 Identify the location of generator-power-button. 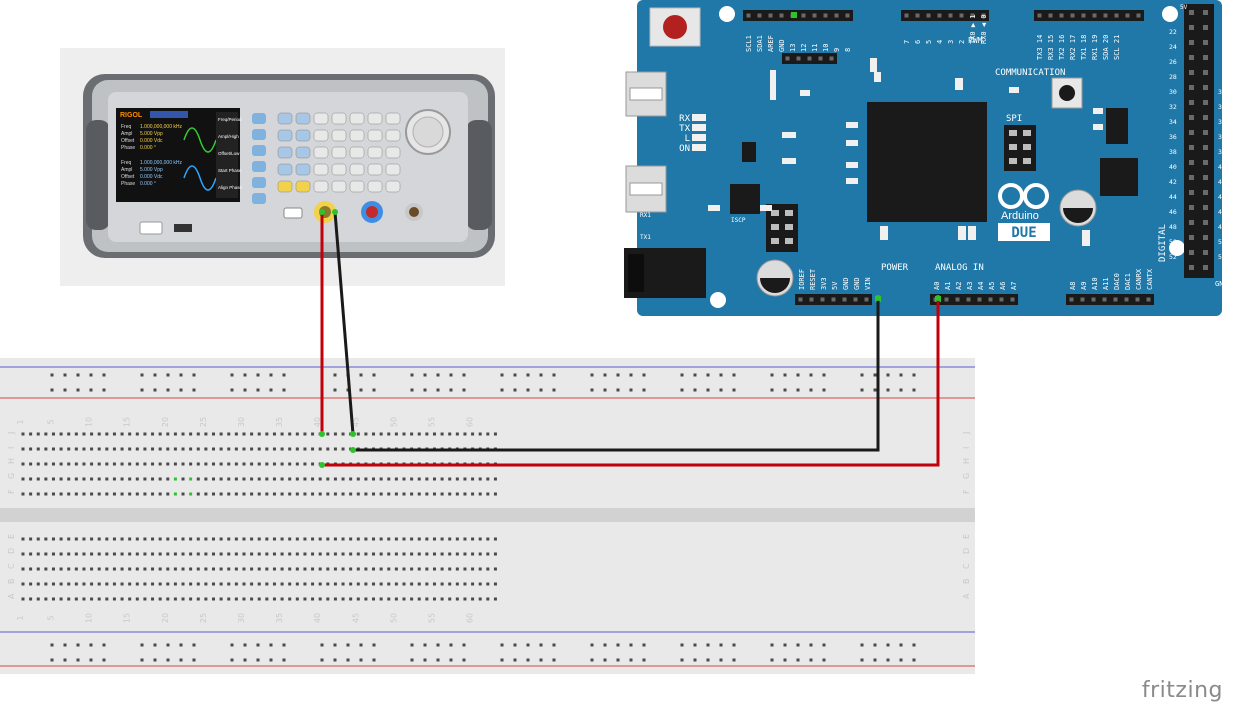
(151, 228).